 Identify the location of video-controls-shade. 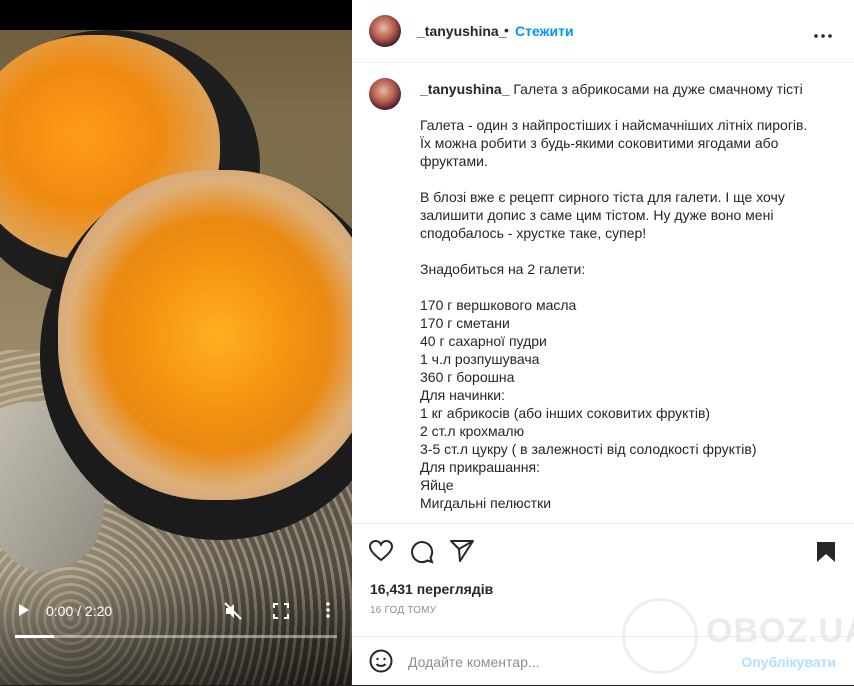
(176, 627).